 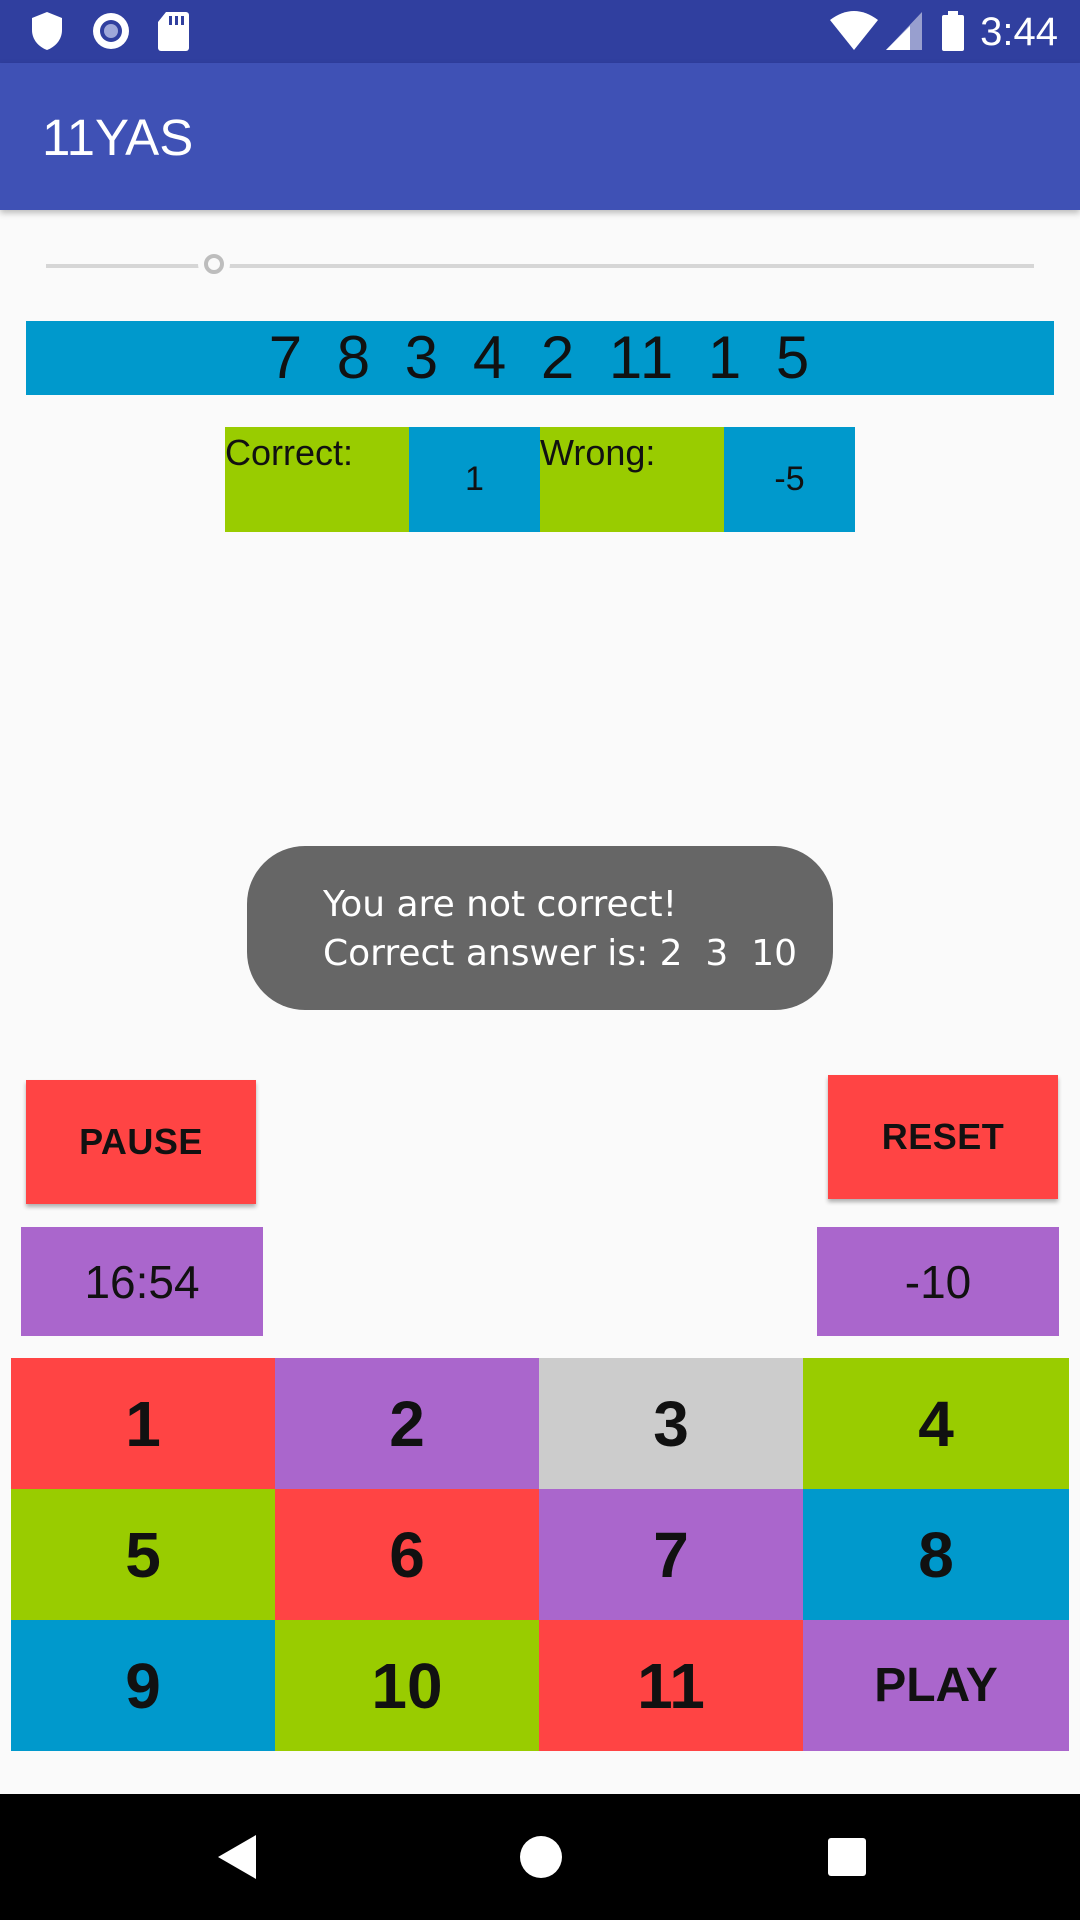 I want to click on correct-value-box: 1, so click(x=474, y=479).